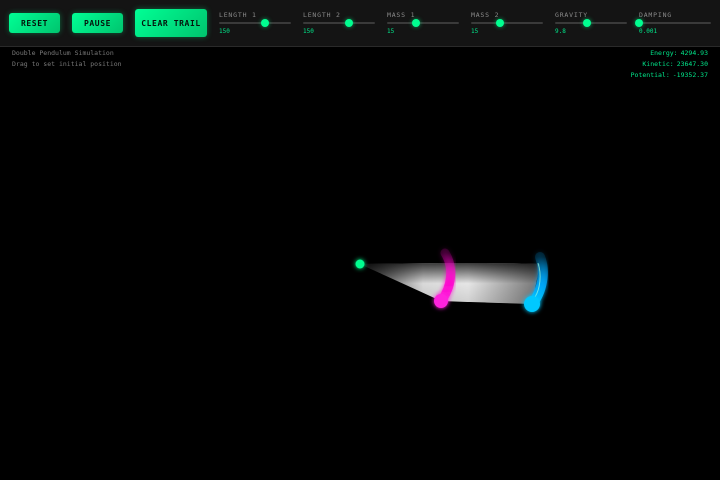 Image resolution: width=720 pixels, height=480 pixels. I want to click on pivot-point, so click(360, 264).